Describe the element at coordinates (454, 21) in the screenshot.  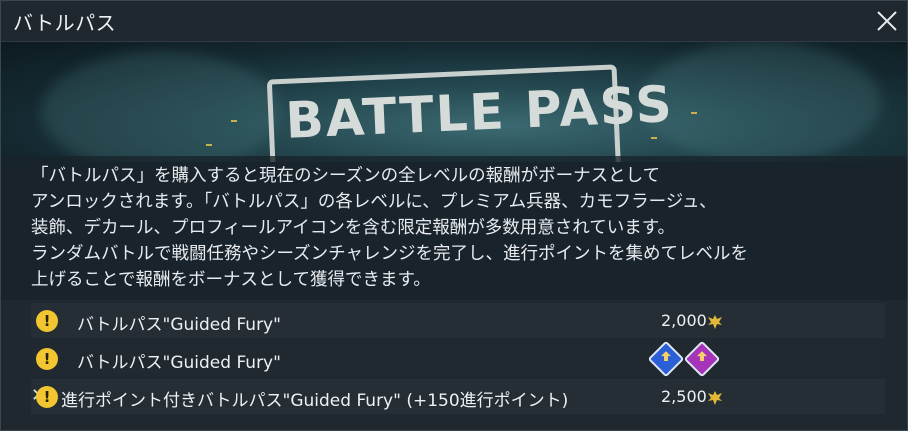
I see `title-bar: バトルパス` at that location.